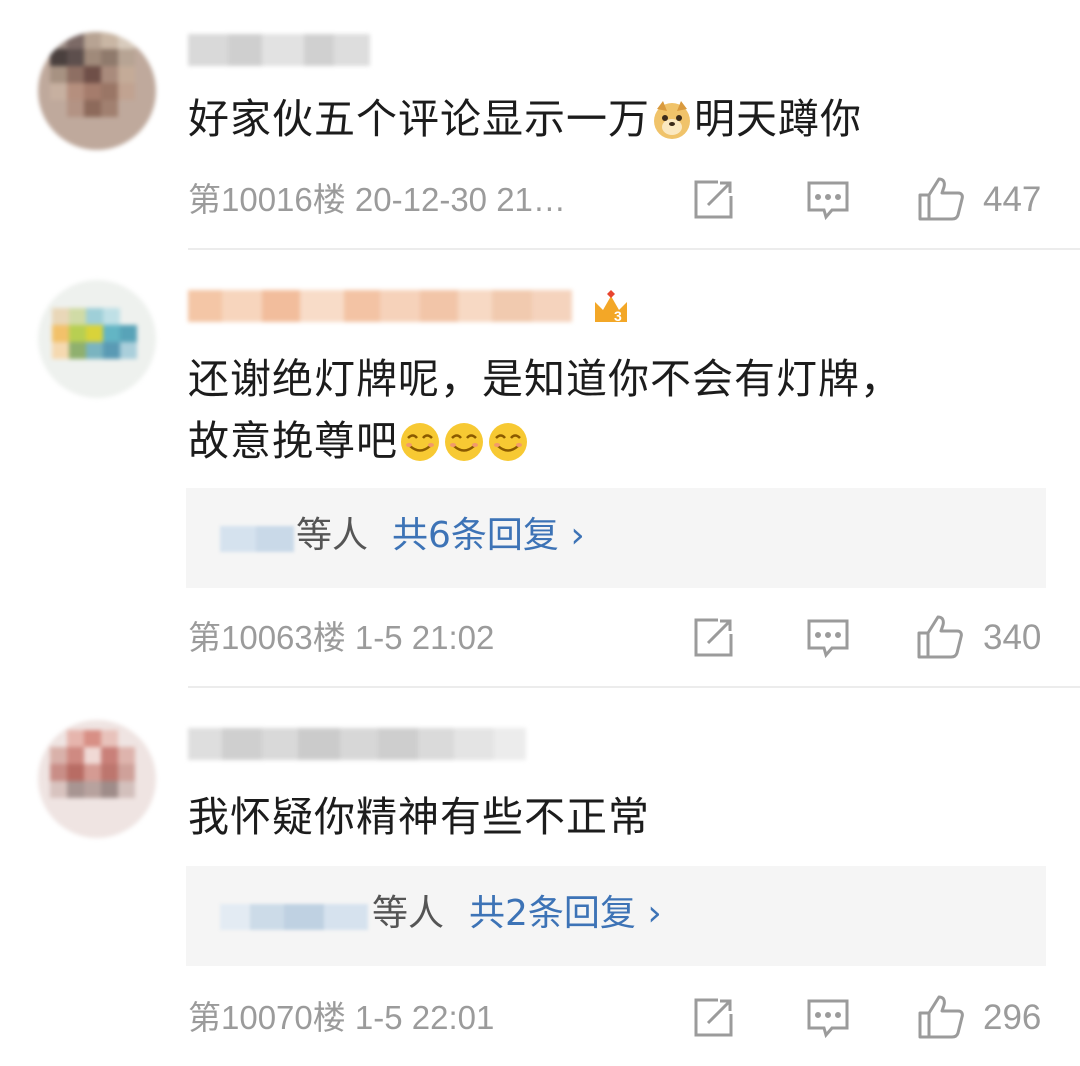  What do you see at coordinates (618, 316) in the screenshot?
I see `svg-text: 3` at bounding box center [618, 316].